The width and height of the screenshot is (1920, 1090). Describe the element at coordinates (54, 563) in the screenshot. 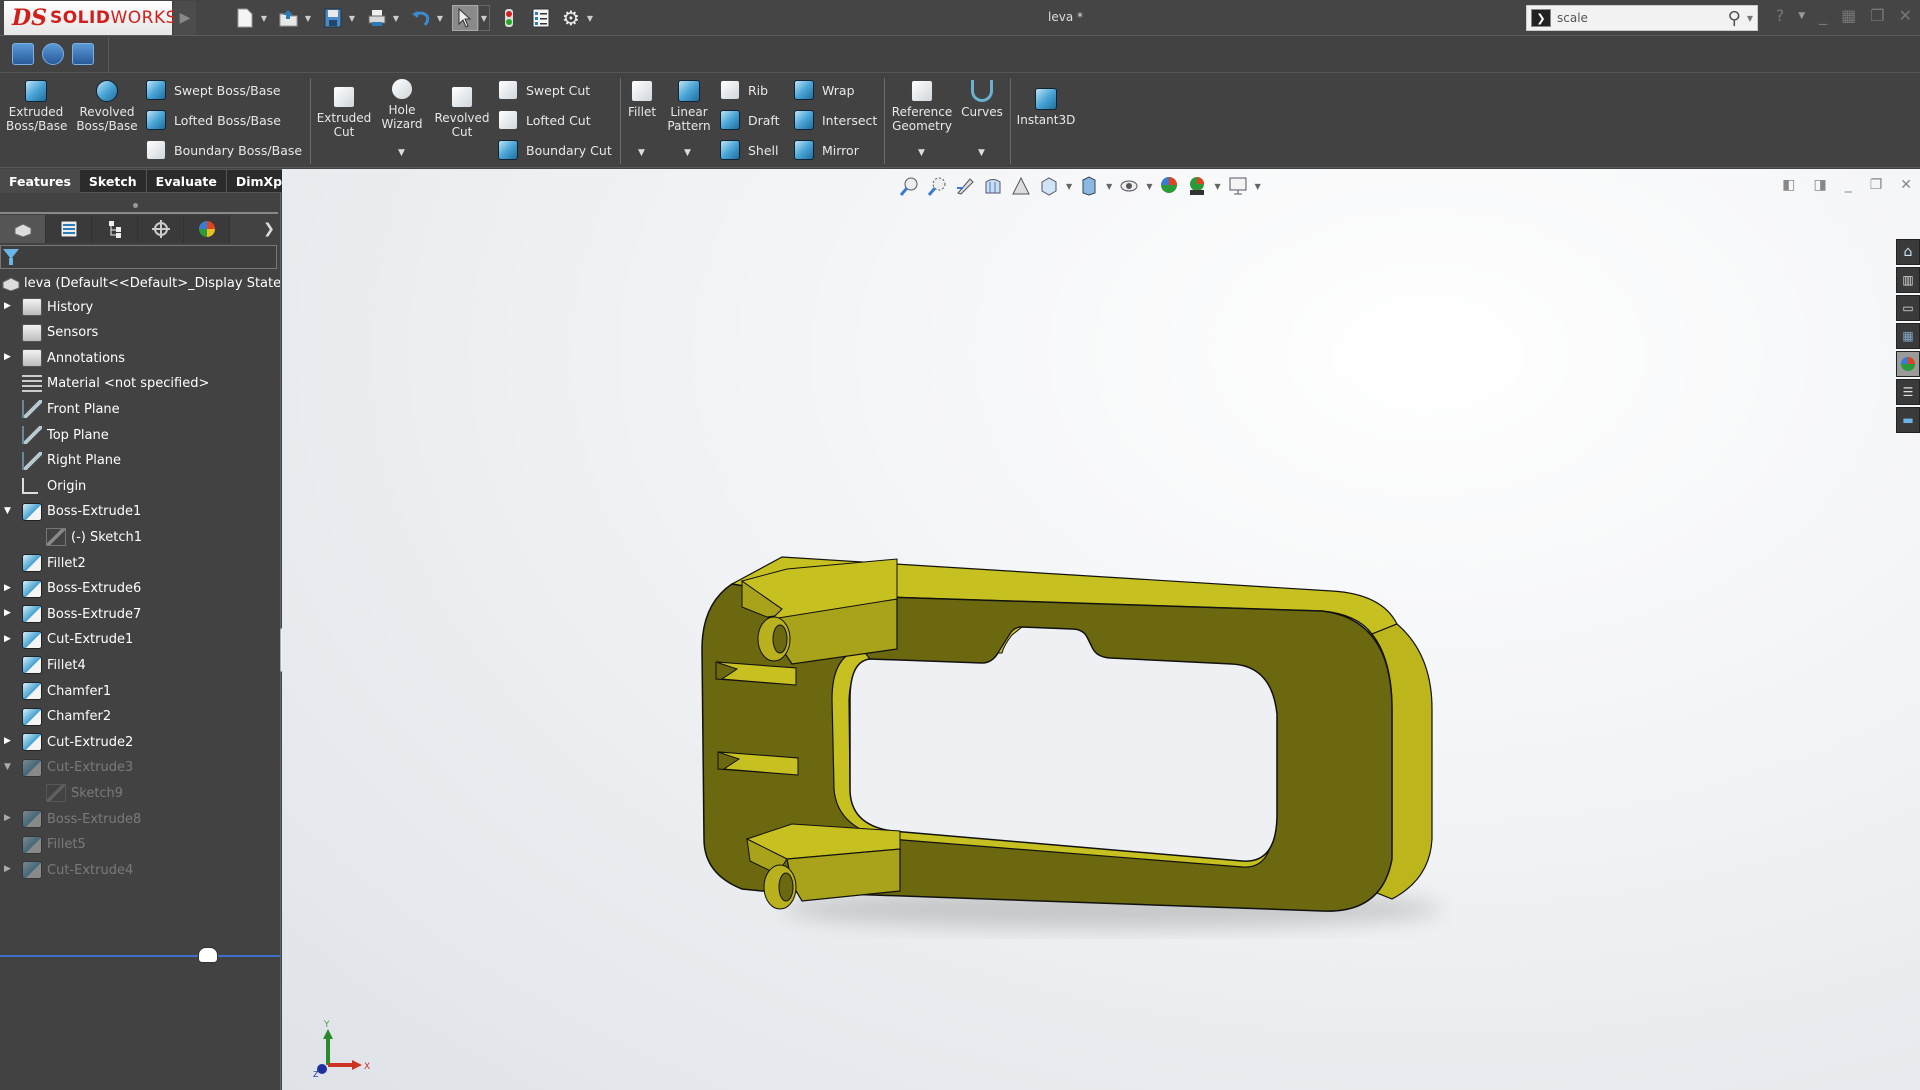

I see `tree-item: Fillet2` at that location.